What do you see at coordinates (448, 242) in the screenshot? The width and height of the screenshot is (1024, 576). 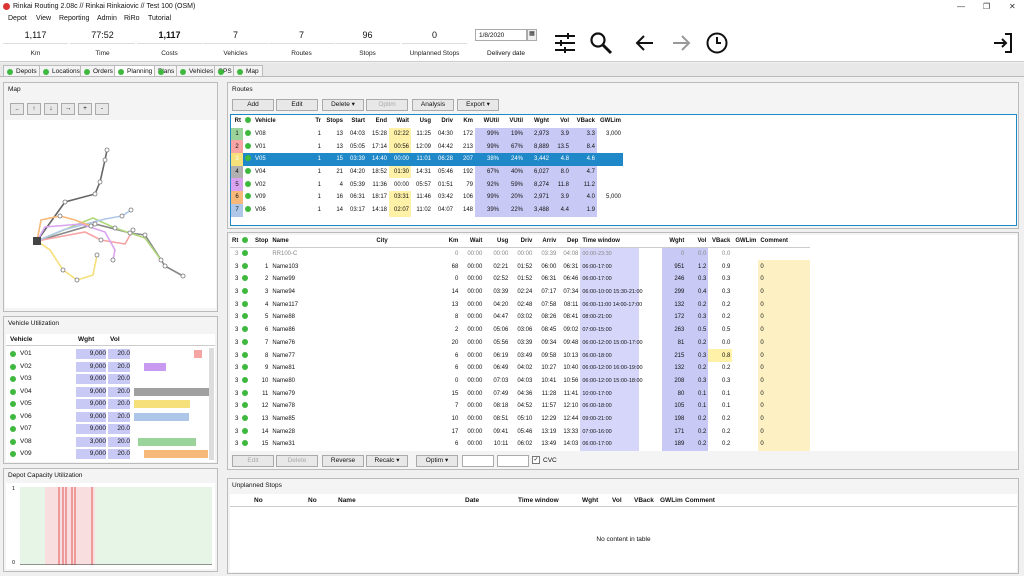 I see `stops-col-header: Km` at bounding box center [448, 242].